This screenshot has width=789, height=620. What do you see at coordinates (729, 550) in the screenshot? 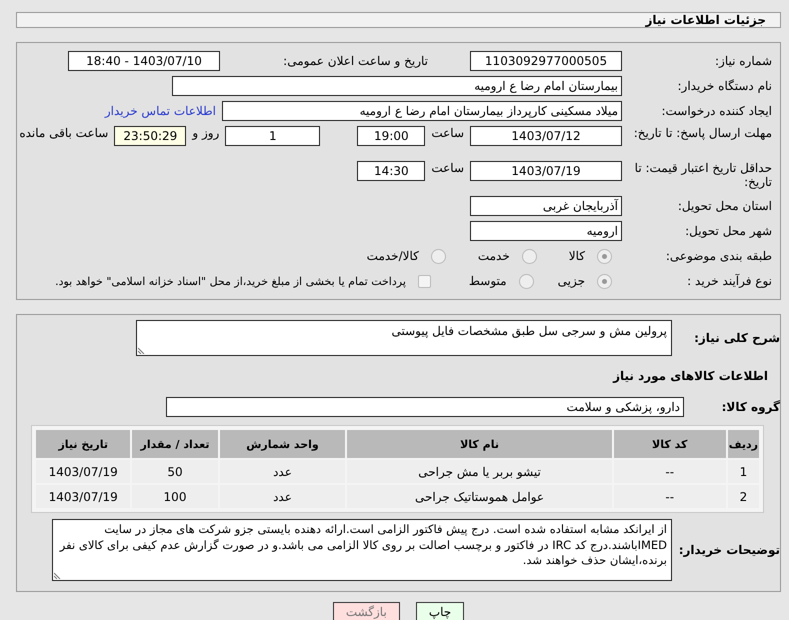
I see `field-label: توضیحات خریدار:` at bounding box center [729, 550].